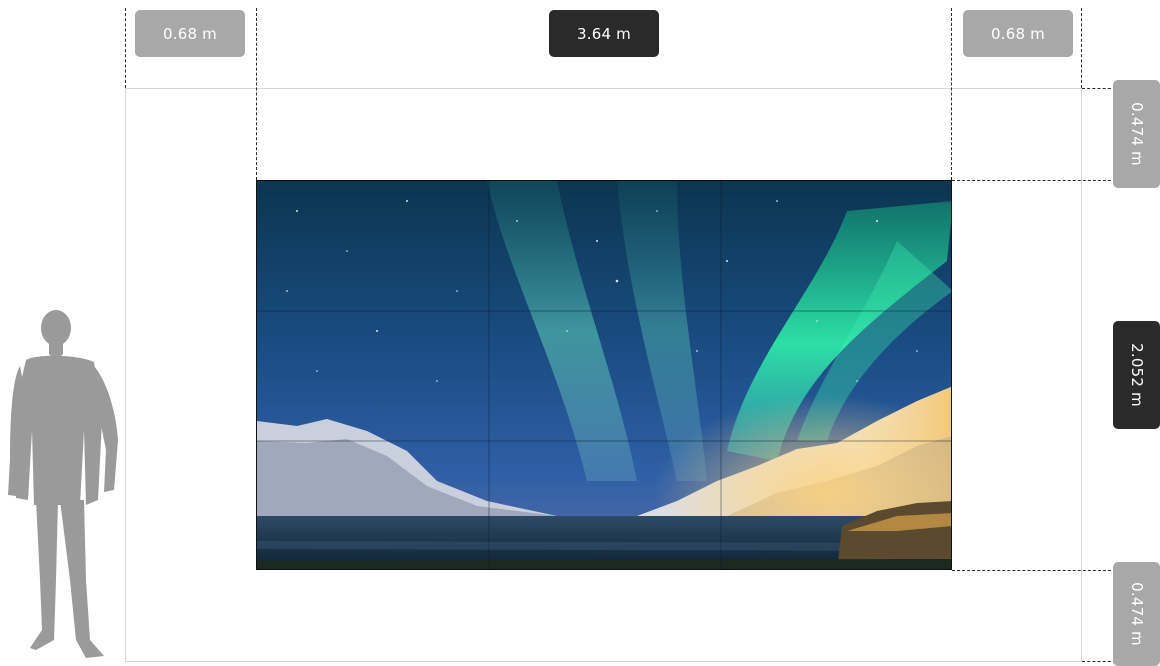 This screenshot has height=666, width=1160. Describe the element at coordinates (63, 484) in the screenshot. I see `human-silhouette-icon` at that location.